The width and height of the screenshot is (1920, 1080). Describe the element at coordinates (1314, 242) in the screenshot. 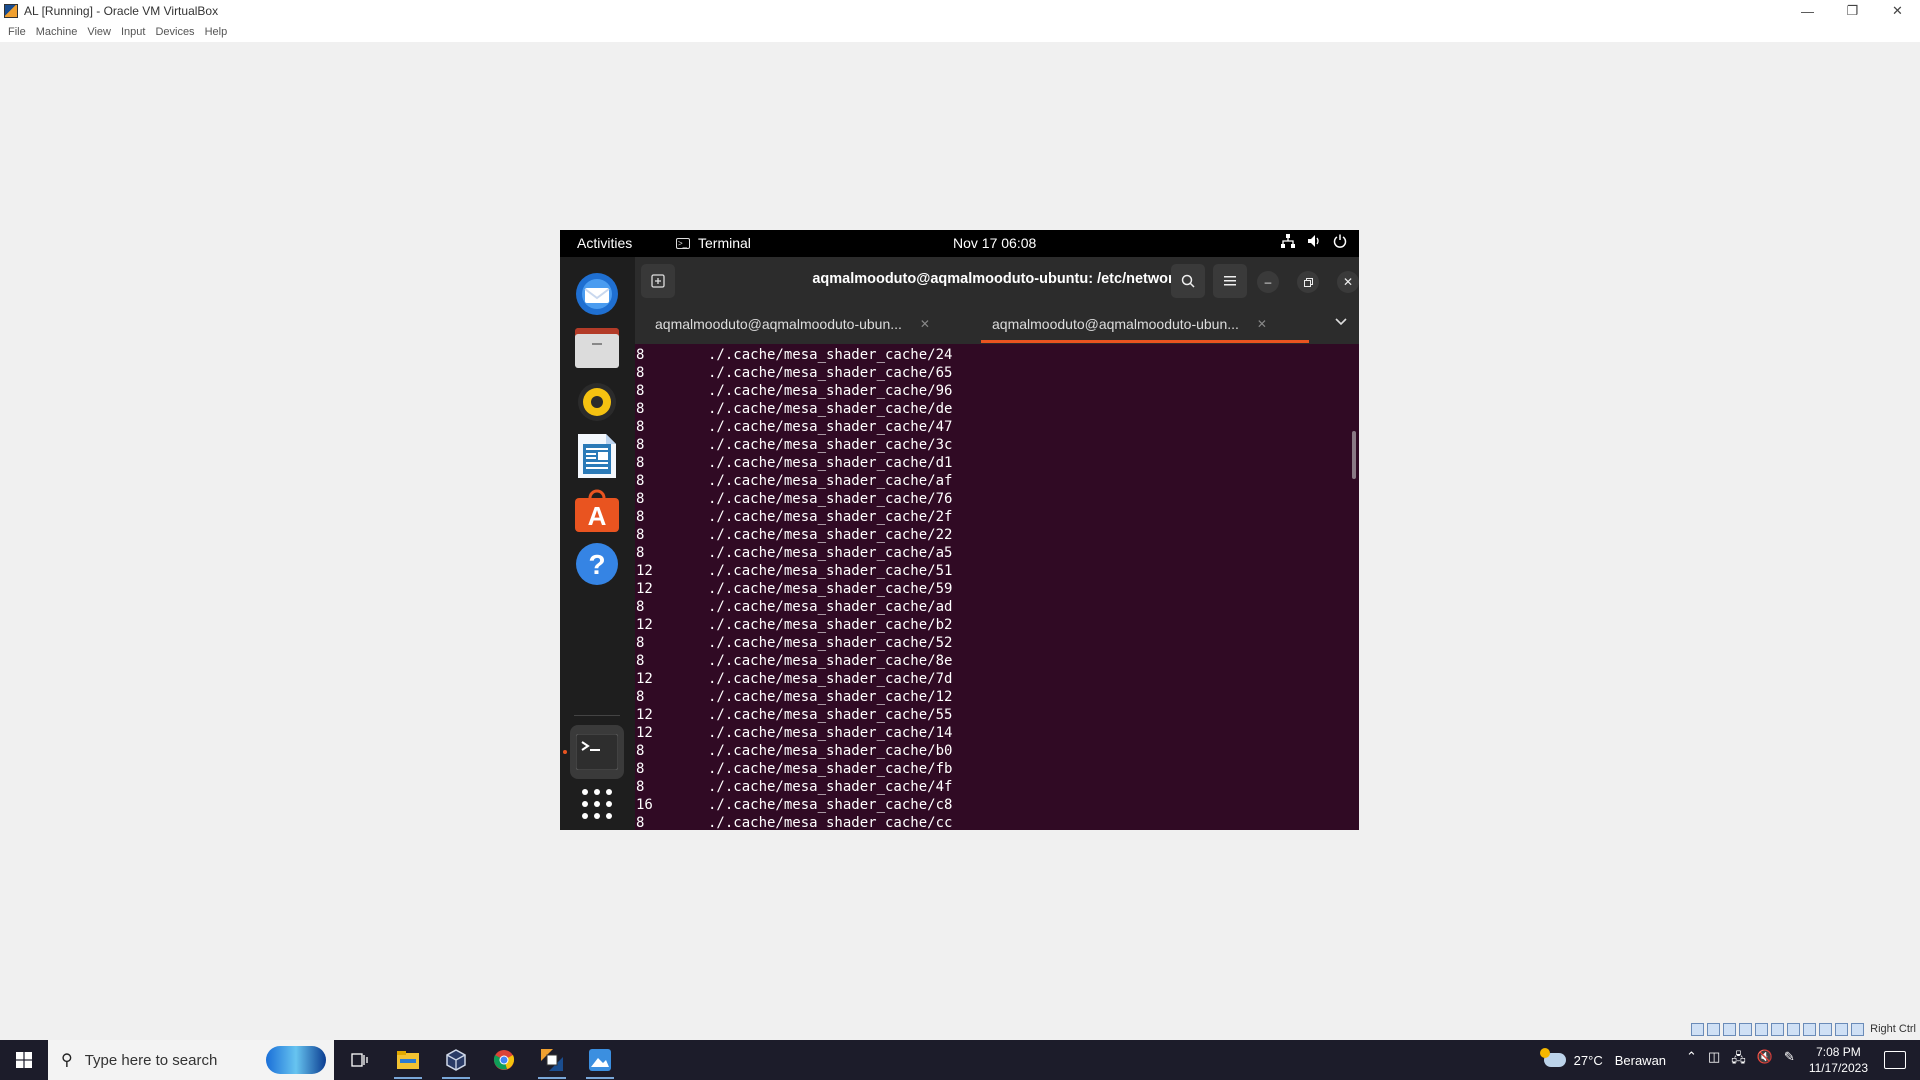

I see `gnome-system-tray` at that location.